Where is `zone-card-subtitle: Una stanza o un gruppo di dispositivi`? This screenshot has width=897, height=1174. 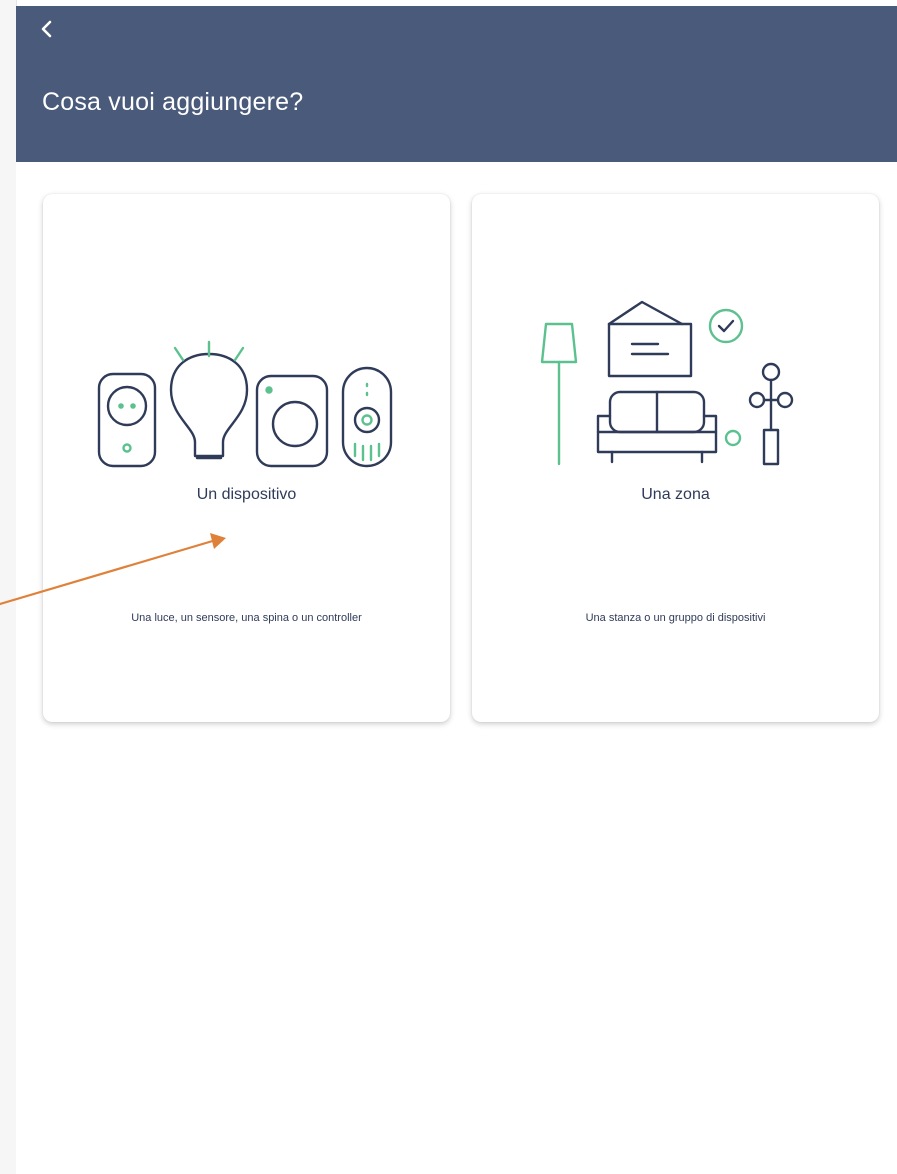
zone-card-subtitle: Una stanza o un gruppo di dispositivi is located at coordinates (675, 618).